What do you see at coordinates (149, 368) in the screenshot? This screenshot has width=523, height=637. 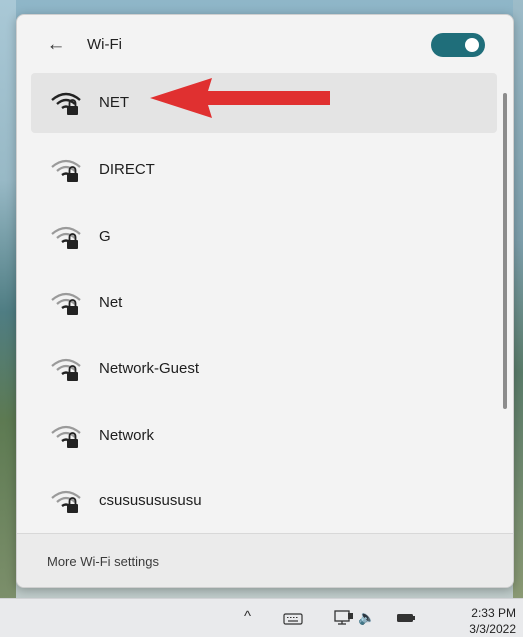 I see `network-name: Network-Guest` at bounding box center [149, 368].